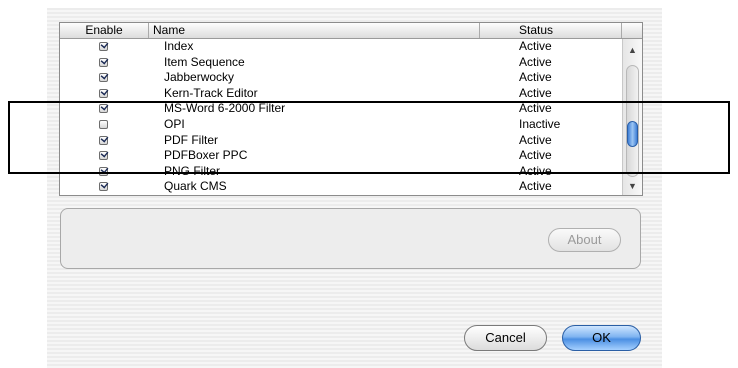 This screenshot has height=368, width=738. What do you see at coordinates (551, 30) in the screenshot?
I see `column-header-status: Status` at bounding box center [551, 30].